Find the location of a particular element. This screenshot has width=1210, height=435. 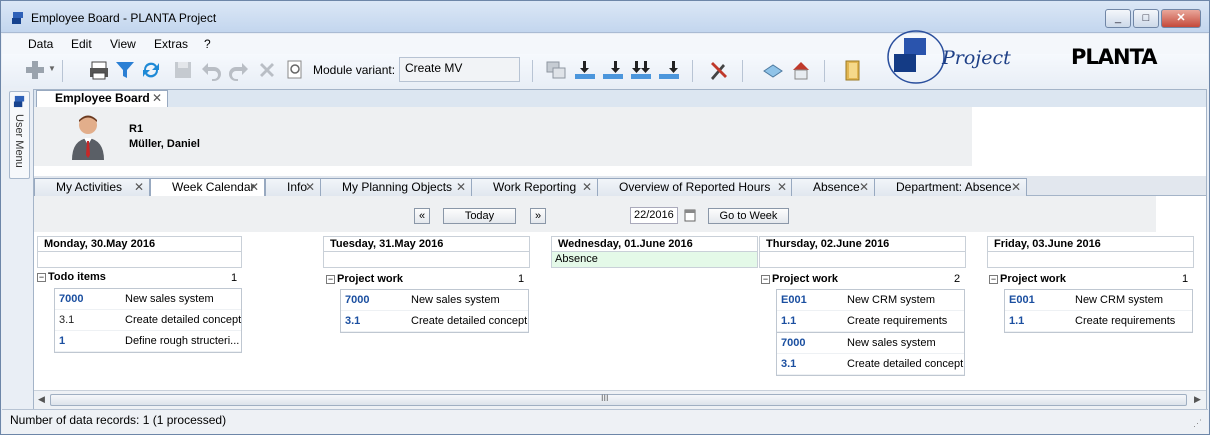

add-icon is located at coordinates (35, 70).